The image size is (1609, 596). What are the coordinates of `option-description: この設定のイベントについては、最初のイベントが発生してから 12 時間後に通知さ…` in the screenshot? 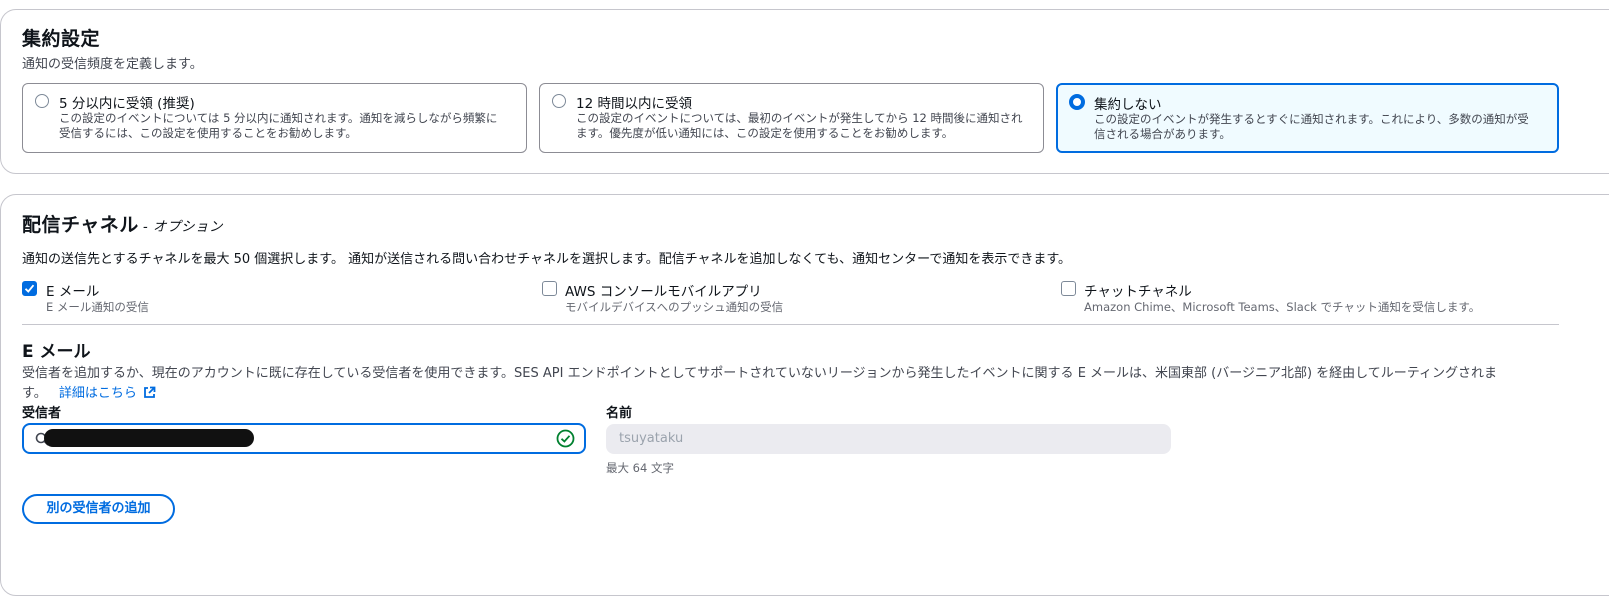 It's located at (799, 125).